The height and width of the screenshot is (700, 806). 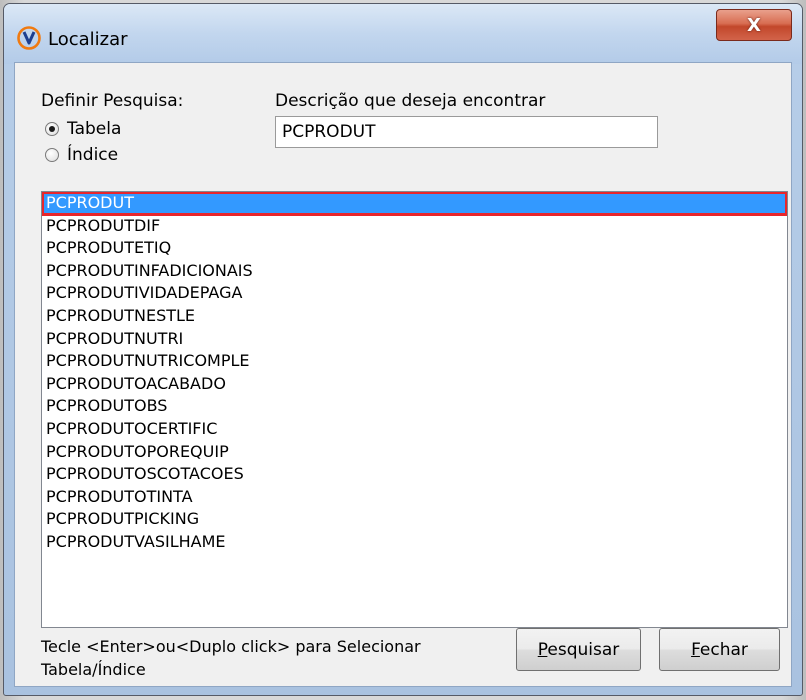 I want to click on list-item: PCPRODUTVASILHAME, so click(x=414, y=542).